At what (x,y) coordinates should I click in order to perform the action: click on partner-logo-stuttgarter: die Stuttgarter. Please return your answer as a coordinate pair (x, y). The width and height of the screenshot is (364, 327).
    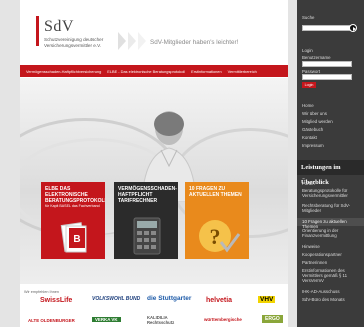
    Looking at the image, I should click on (169, 298).